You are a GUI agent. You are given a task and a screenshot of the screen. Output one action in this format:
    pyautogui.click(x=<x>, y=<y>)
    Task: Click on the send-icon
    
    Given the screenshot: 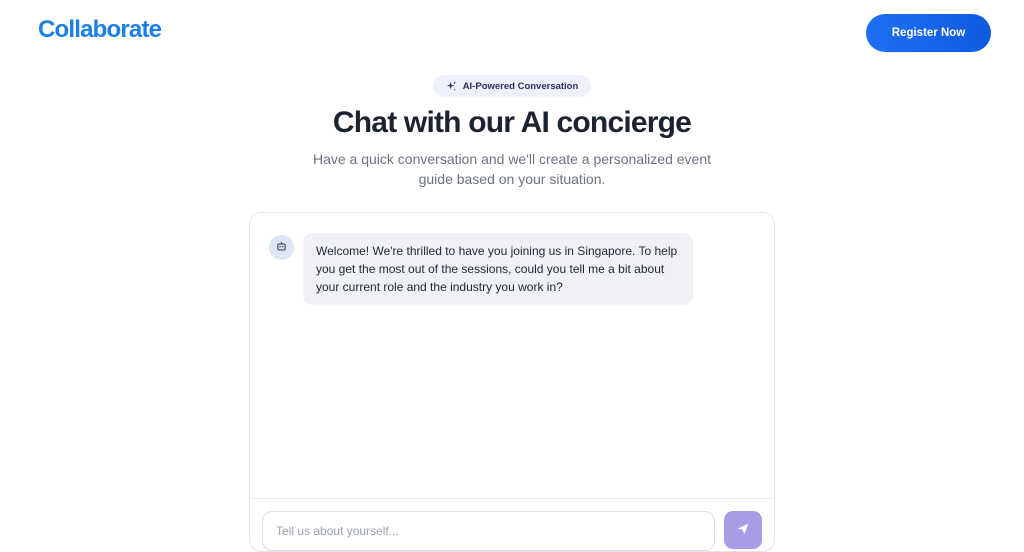 What is the action you would take?
    pyautogui.click(x=743, y=530)
    